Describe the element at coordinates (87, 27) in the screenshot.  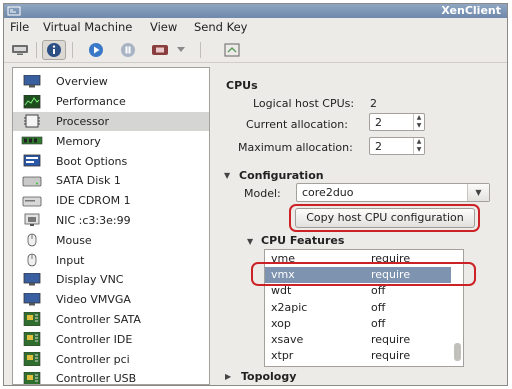
I see `menu-virtual-machine: Virtual Machine` at that location.